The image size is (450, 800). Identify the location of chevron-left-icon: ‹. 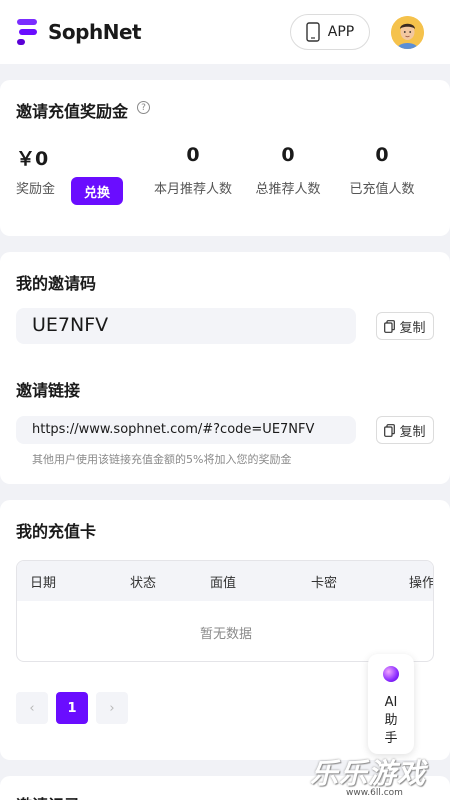
(32, 708).